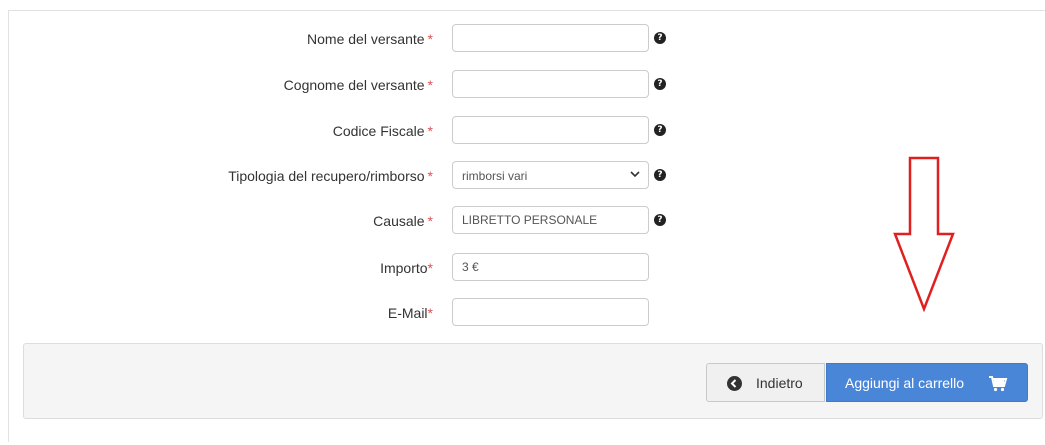 Image resolution: width=1045 pixels, height=445 pixels. Describe the element at coordinates (550, 38) in the screenshot. I see `nome-versante-input` at that location.